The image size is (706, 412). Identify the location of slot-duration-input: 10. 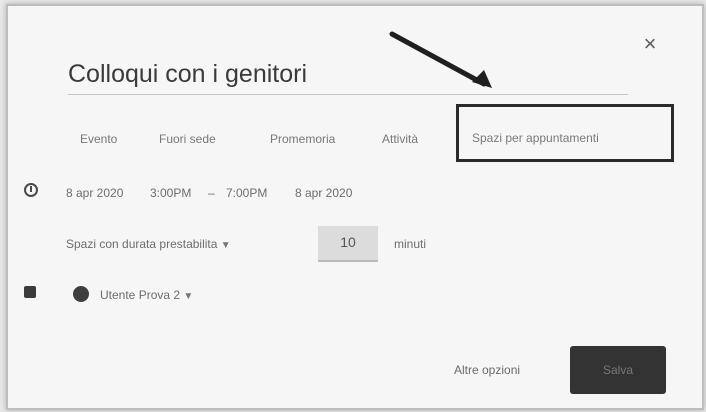
(348, 244).